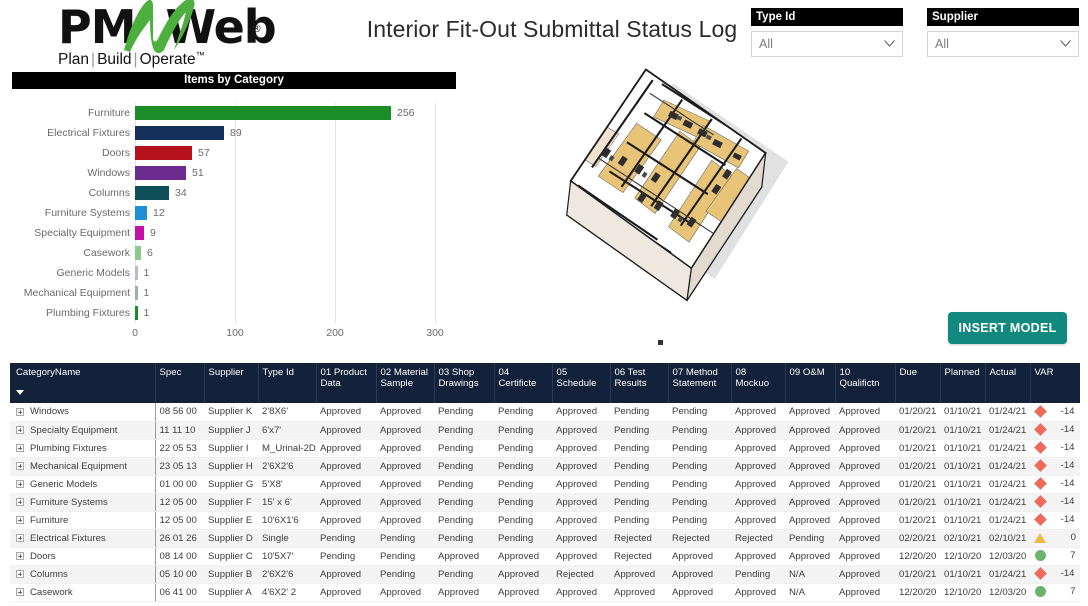  I want to click on chart-bar-row: Electrical Fixtures 89, so click(241, 133).